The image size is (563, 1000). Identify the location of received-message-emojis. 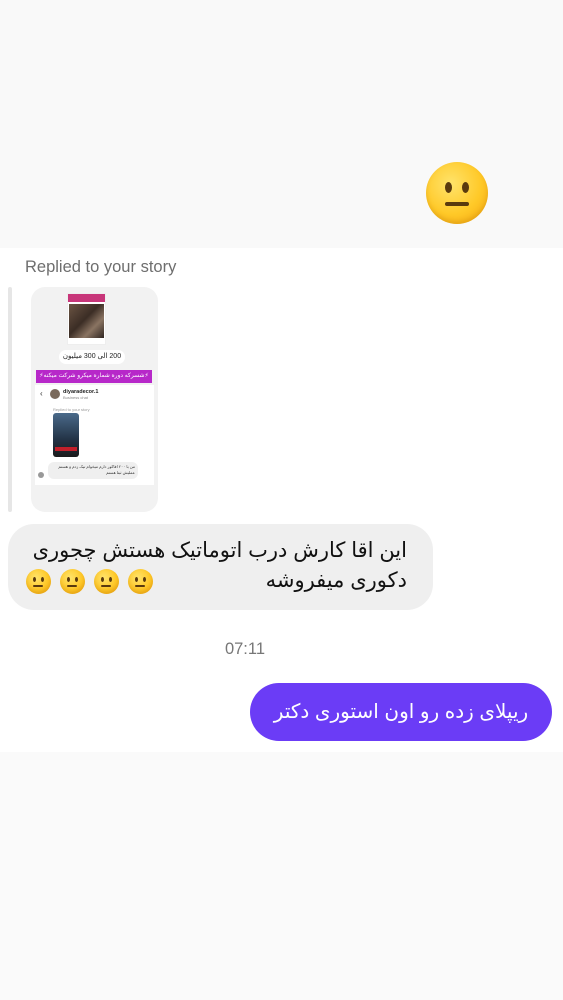
(97, 582).